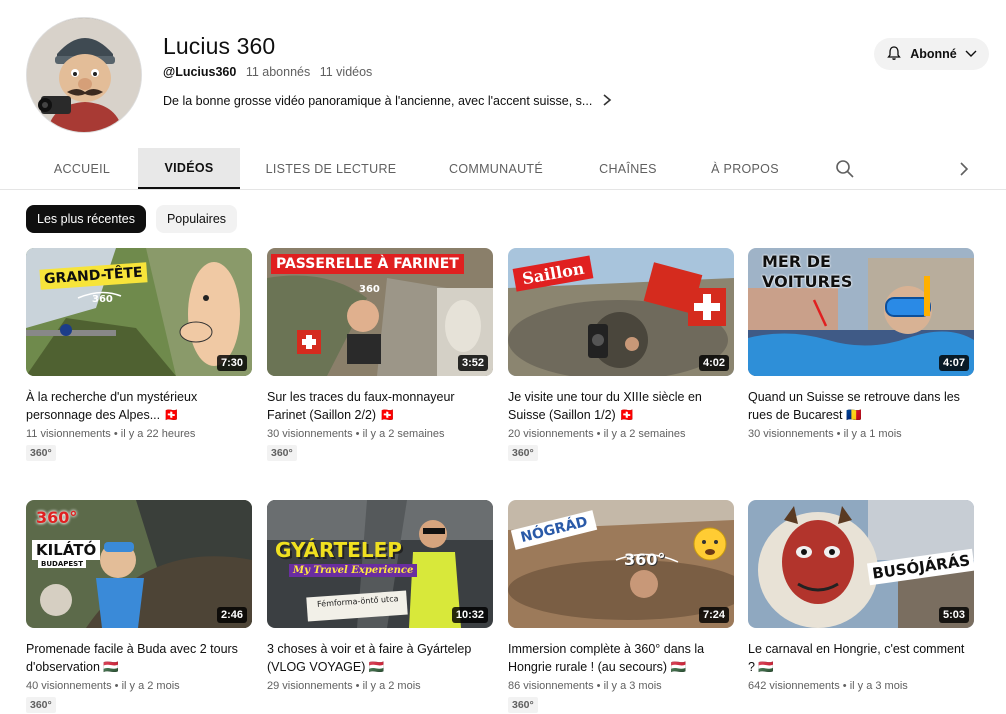 This screenshot has width=1006, height=714. Describe the element at coordinates (551, 686) in the screenshot. I see `view-count: 86 visionnements` at that location.